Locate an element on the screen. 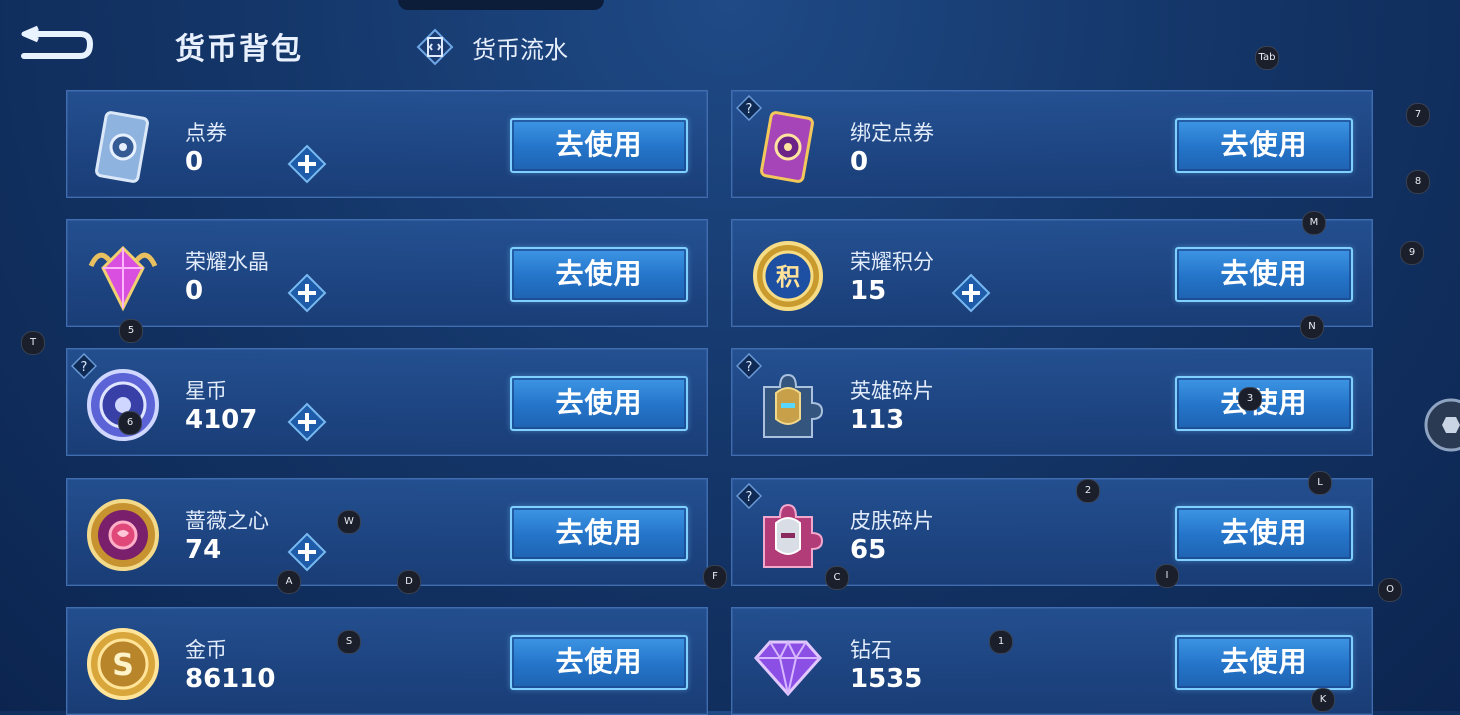 The image size is (1460, 715). currency-card-hero-fragment: ? 英雄碎片 113 去使用 is located at coordinates (1052, 402).